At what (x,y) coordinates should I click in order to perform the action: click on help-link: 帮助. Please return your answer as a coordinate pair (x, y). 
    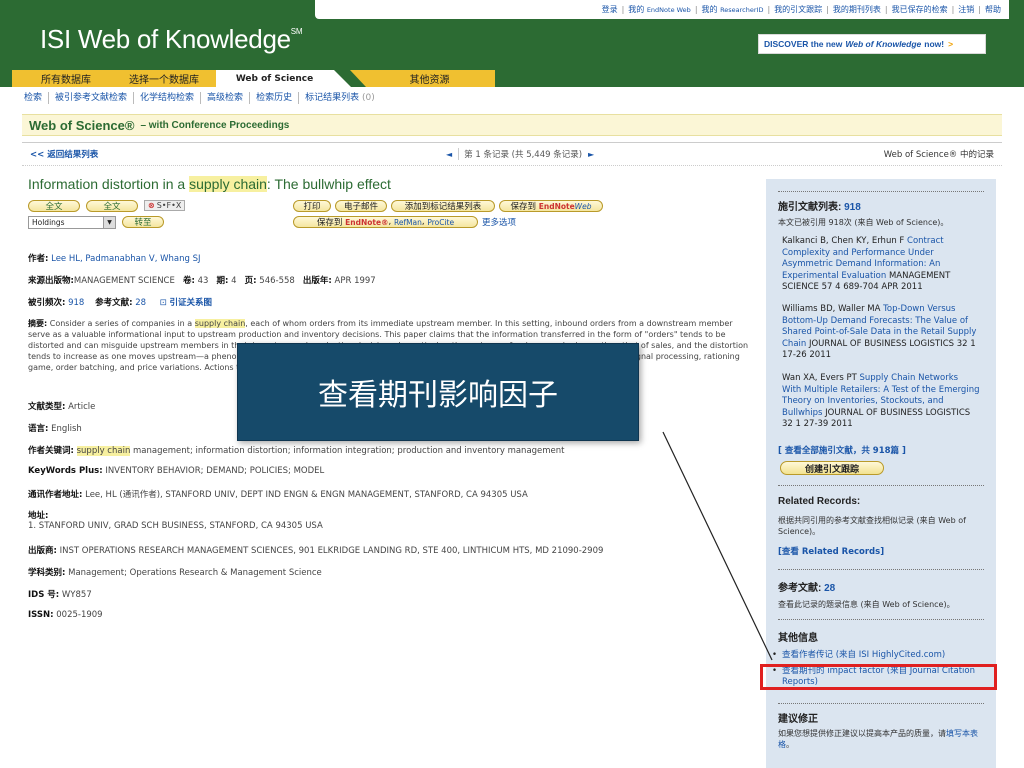
    Looking at the image, I should click on (993, 9).